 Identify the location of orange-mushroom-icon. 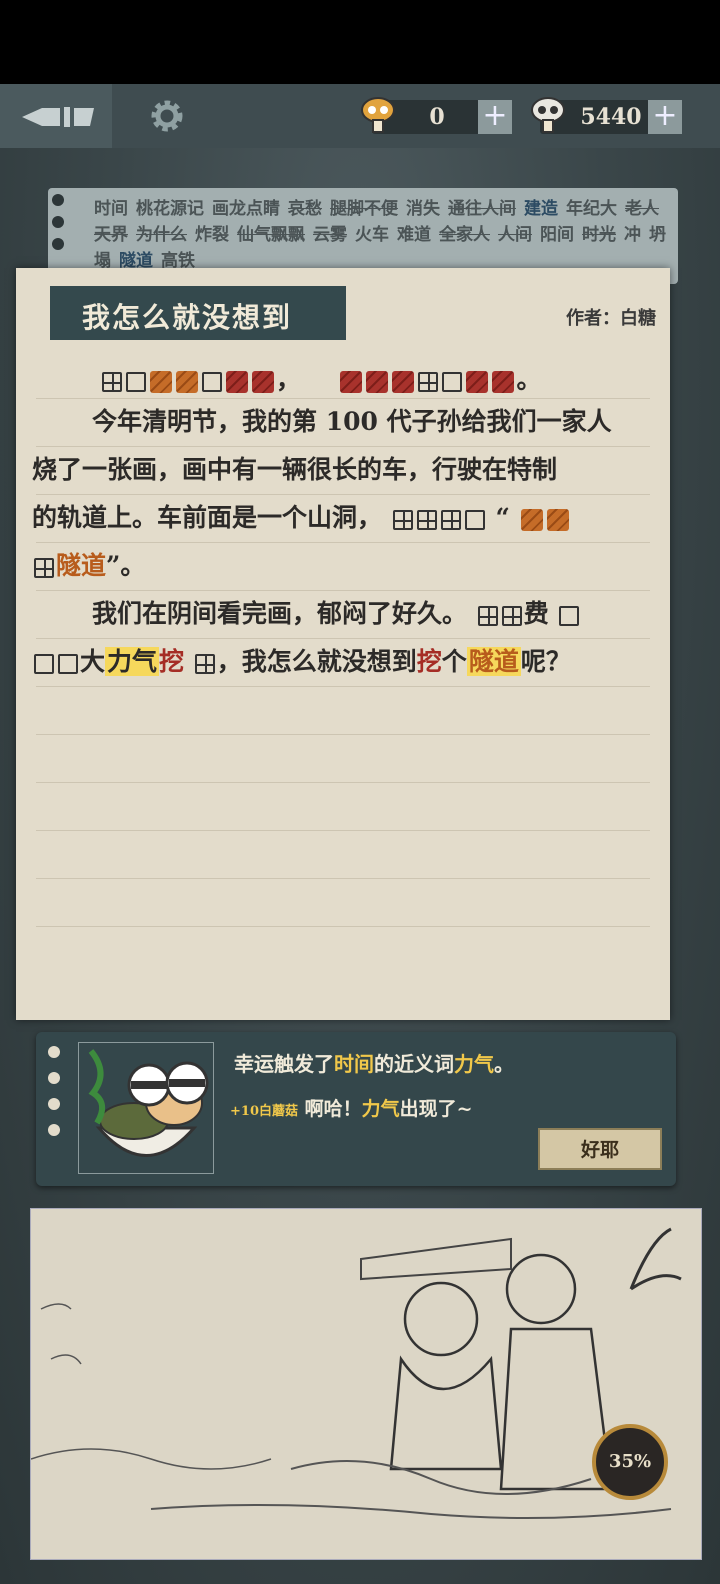
(378, 115).